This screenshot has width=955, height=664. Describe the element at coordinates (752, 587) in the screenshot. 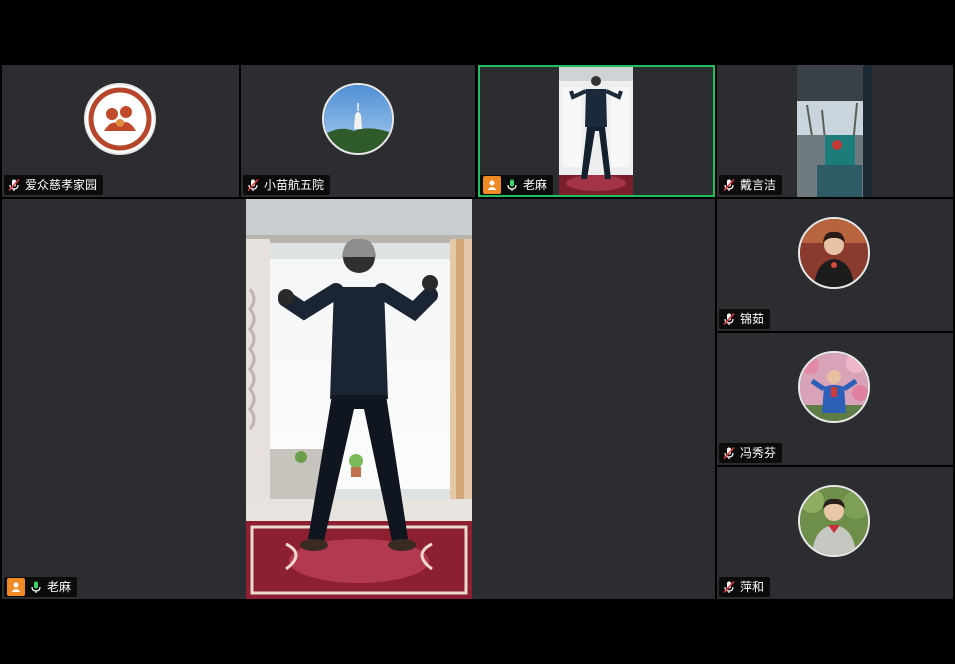

I see `participant-name: 萍和` at that location.